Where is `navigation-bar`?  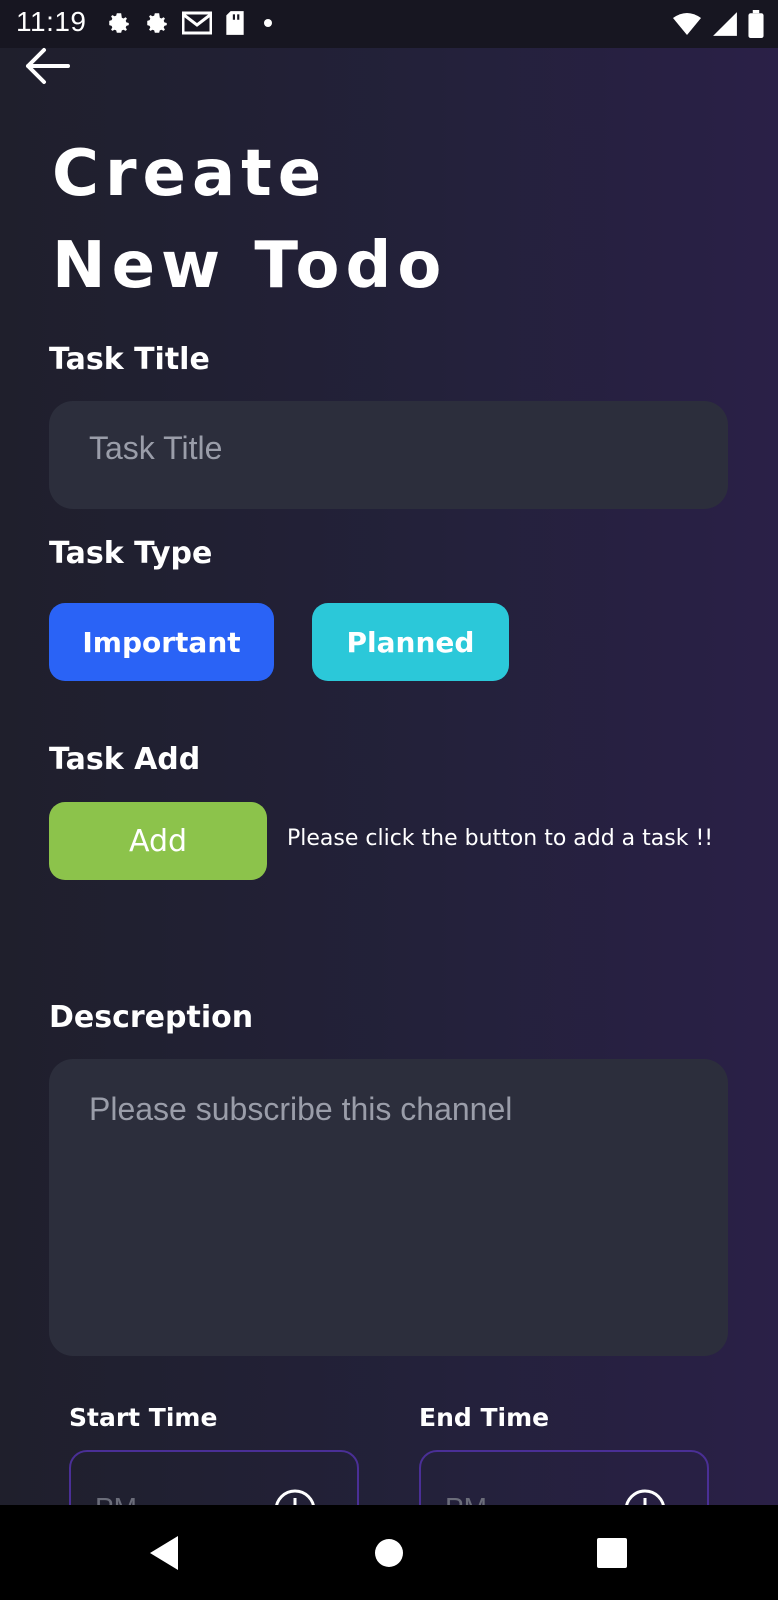
navigation-bar is located at coordinates (389, 1552).